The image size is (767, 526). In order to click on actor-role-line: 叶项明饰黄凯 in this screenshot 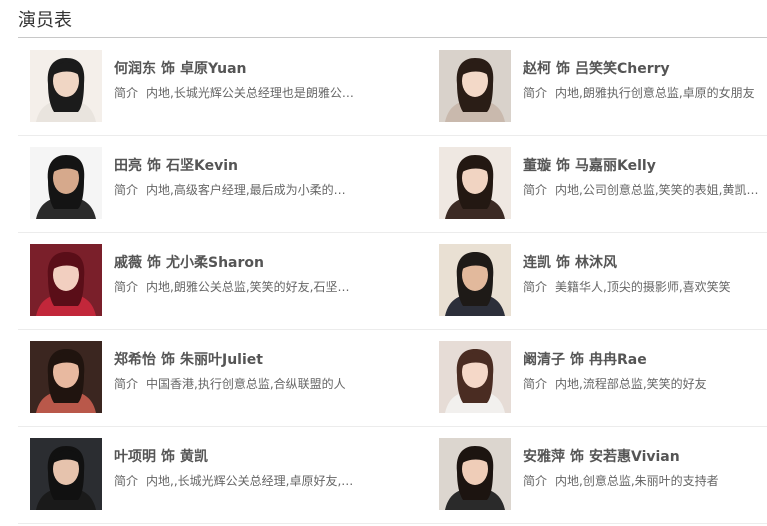, I will do `click(161, 456)`.